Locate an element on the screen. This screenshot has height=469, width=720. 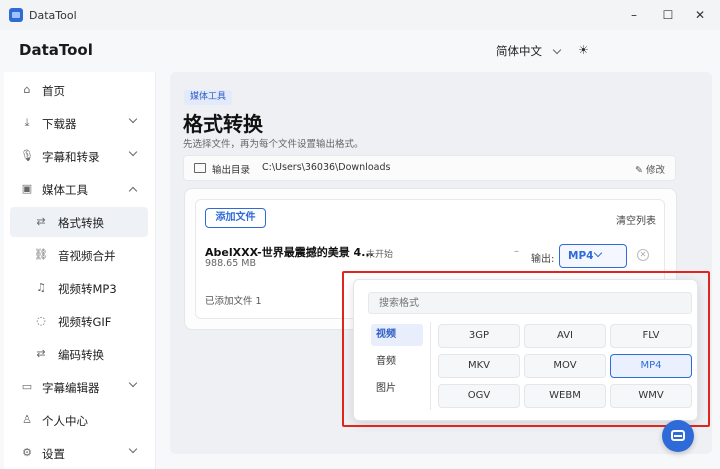
sidebar-item-media-tools: ▣ 媒体工具 is located at coordinates (79, 189).